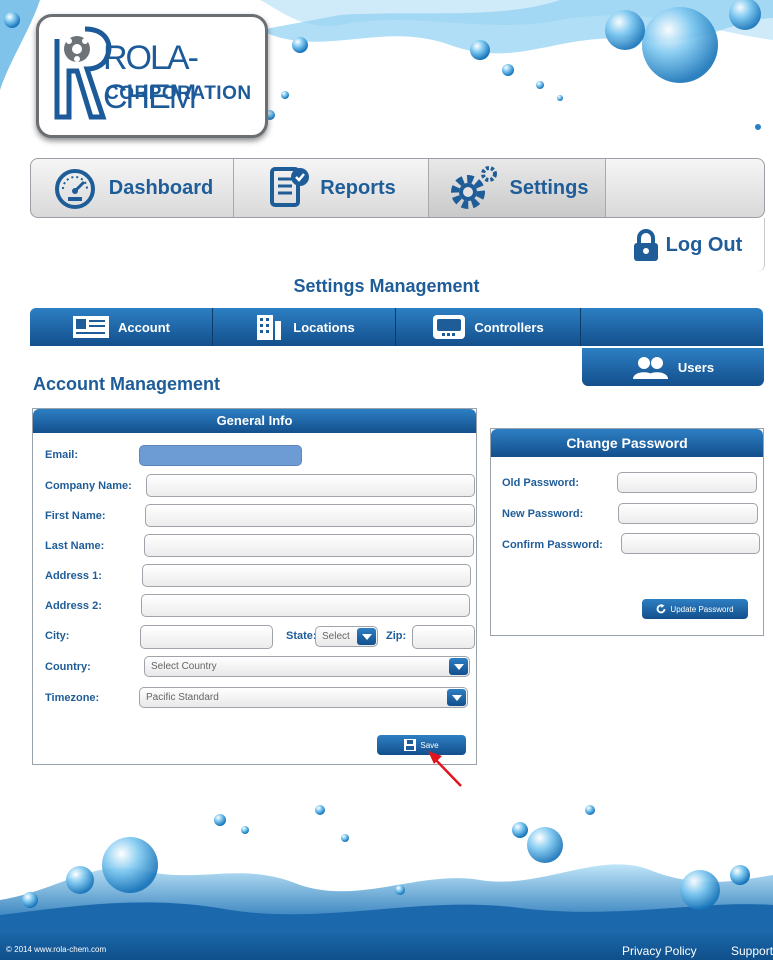  What do you see at coordinates (57, 636) in the screenshot?
I see `city-label: City:` at bounding box center [57, 636].